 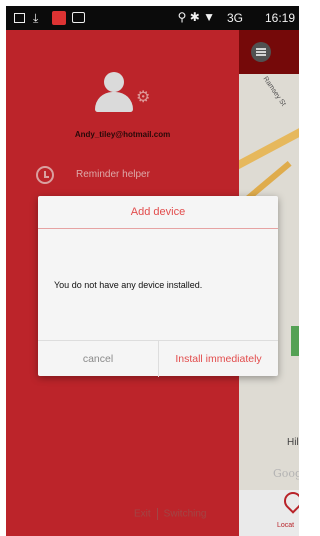 I want to click on wifi-icon: ▼, so click(x=209, y=17).